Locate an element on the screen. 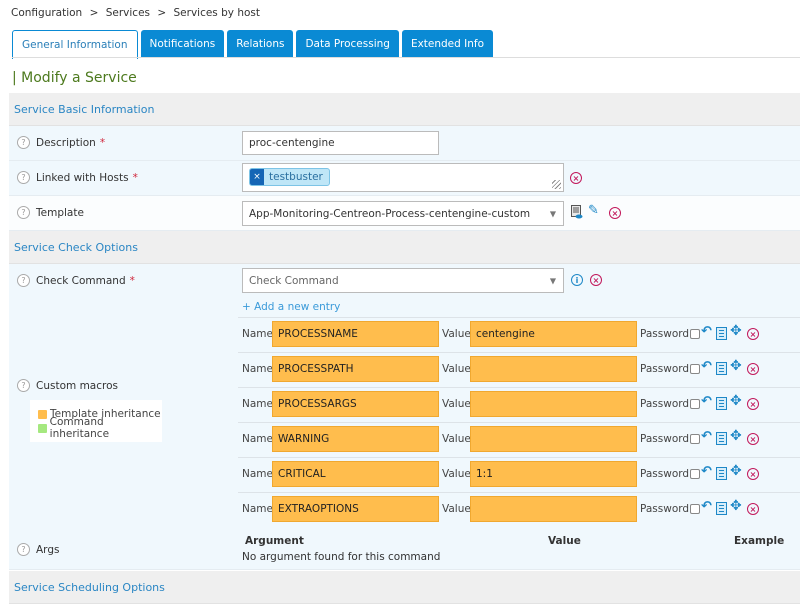 Image resolution: width=800 pixels, height=604 pixels. legend-command-inheritance: Command inheritance is located at coordinates (100, 428).